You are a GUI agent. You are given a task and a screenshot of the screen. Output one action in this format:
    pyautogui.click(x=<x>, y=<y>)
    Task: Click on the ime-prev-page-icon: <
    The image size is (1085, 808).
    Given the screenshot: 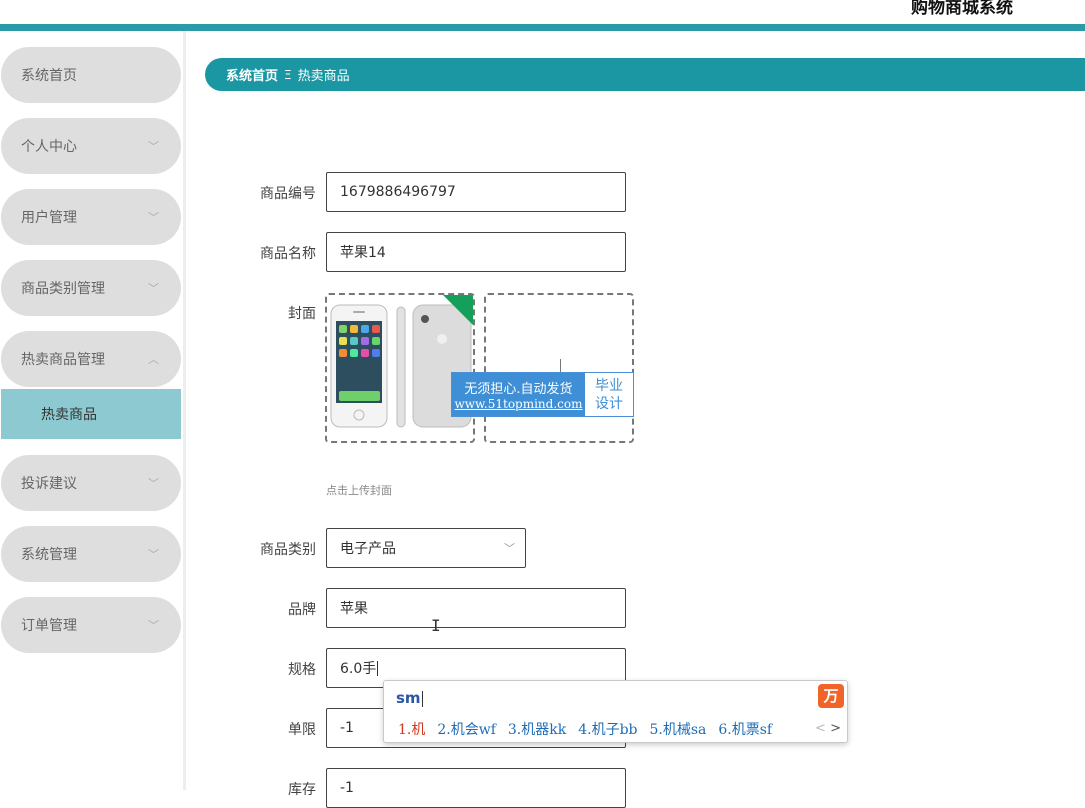 What is the action you would take?
    pyautogui.click(x=820, y=728)
    